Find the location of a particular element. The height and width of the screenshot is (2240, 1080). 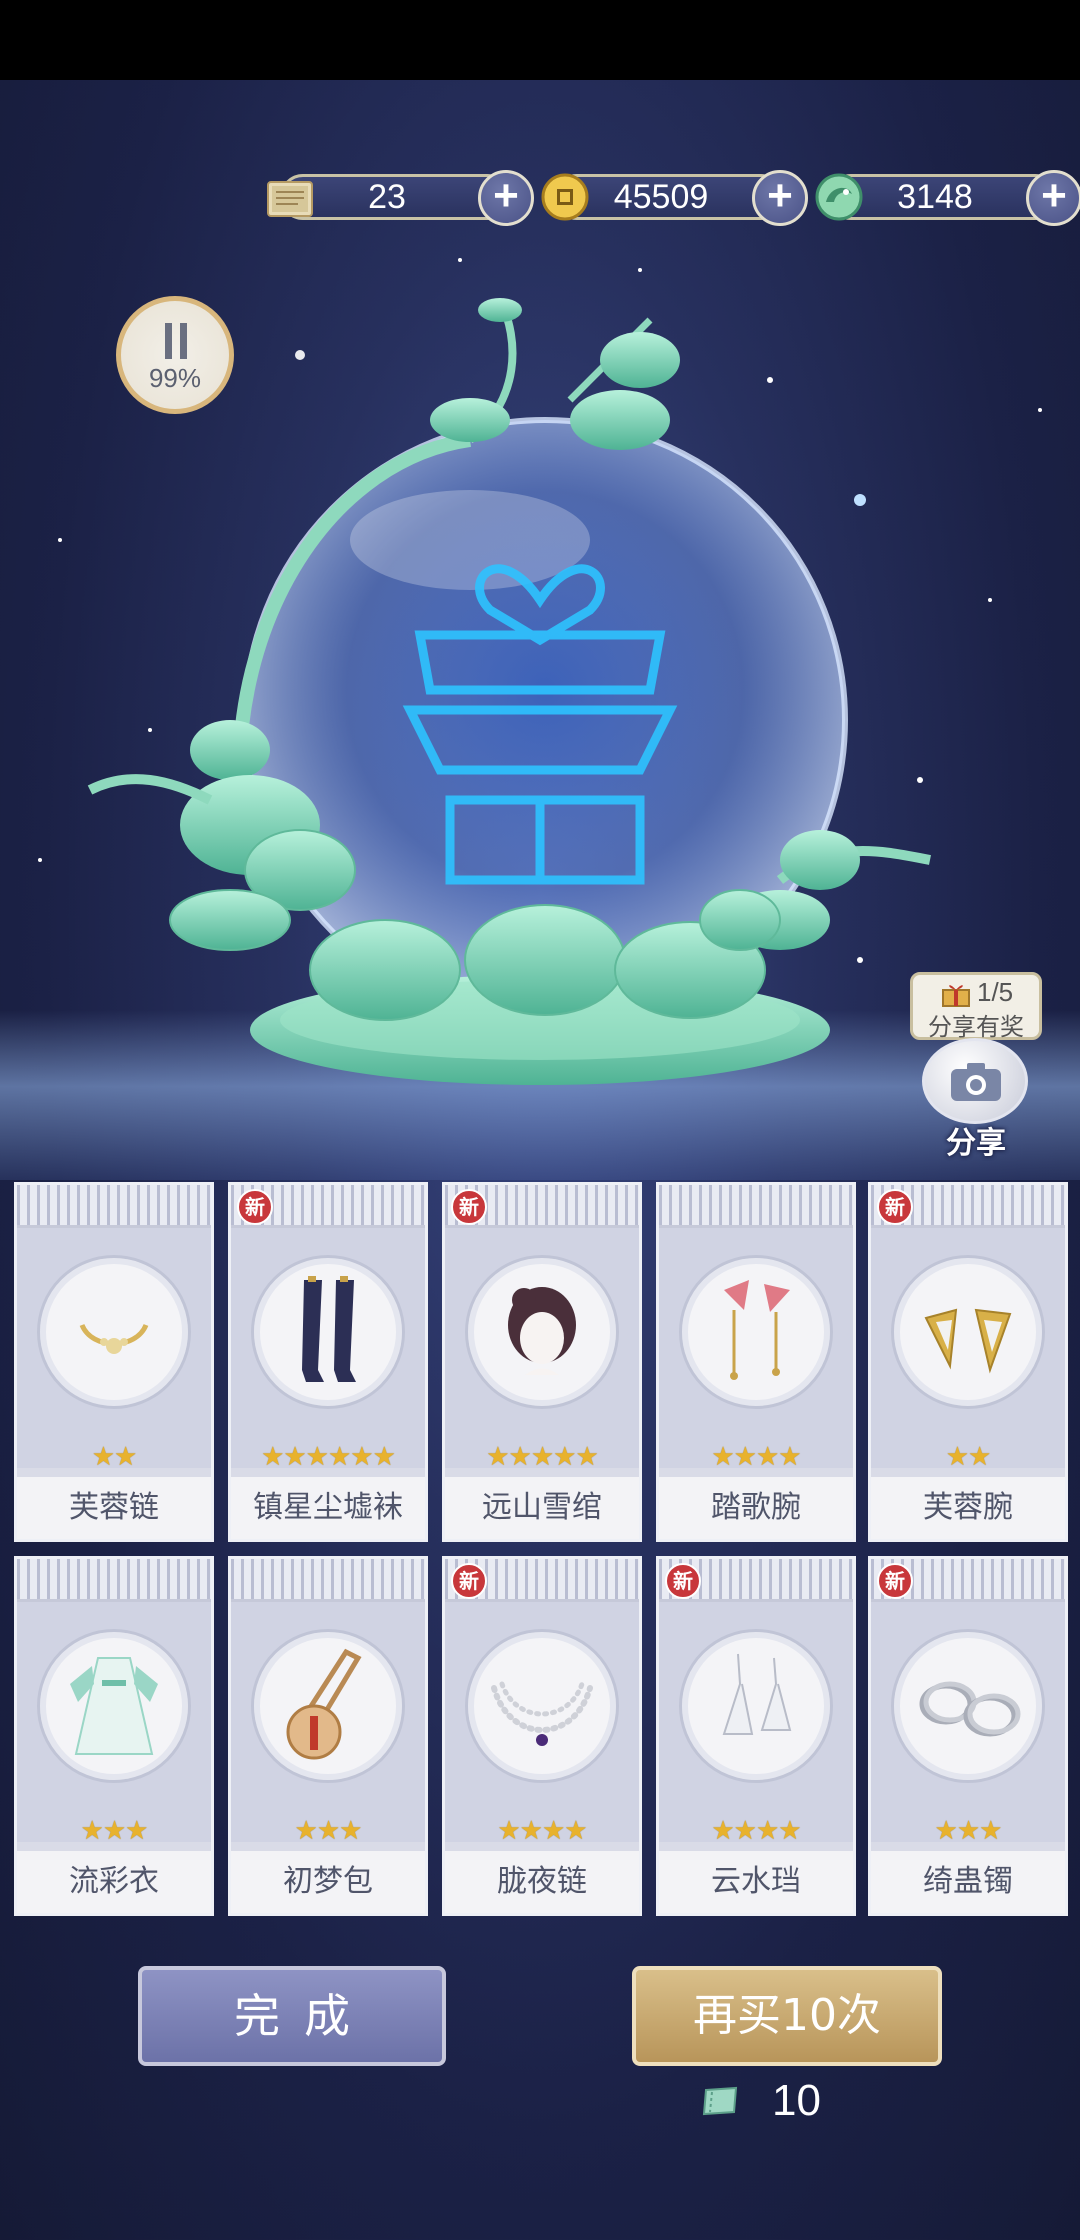

item-card: ★★★ 初梦包 is located at coordinates (328, 1736).